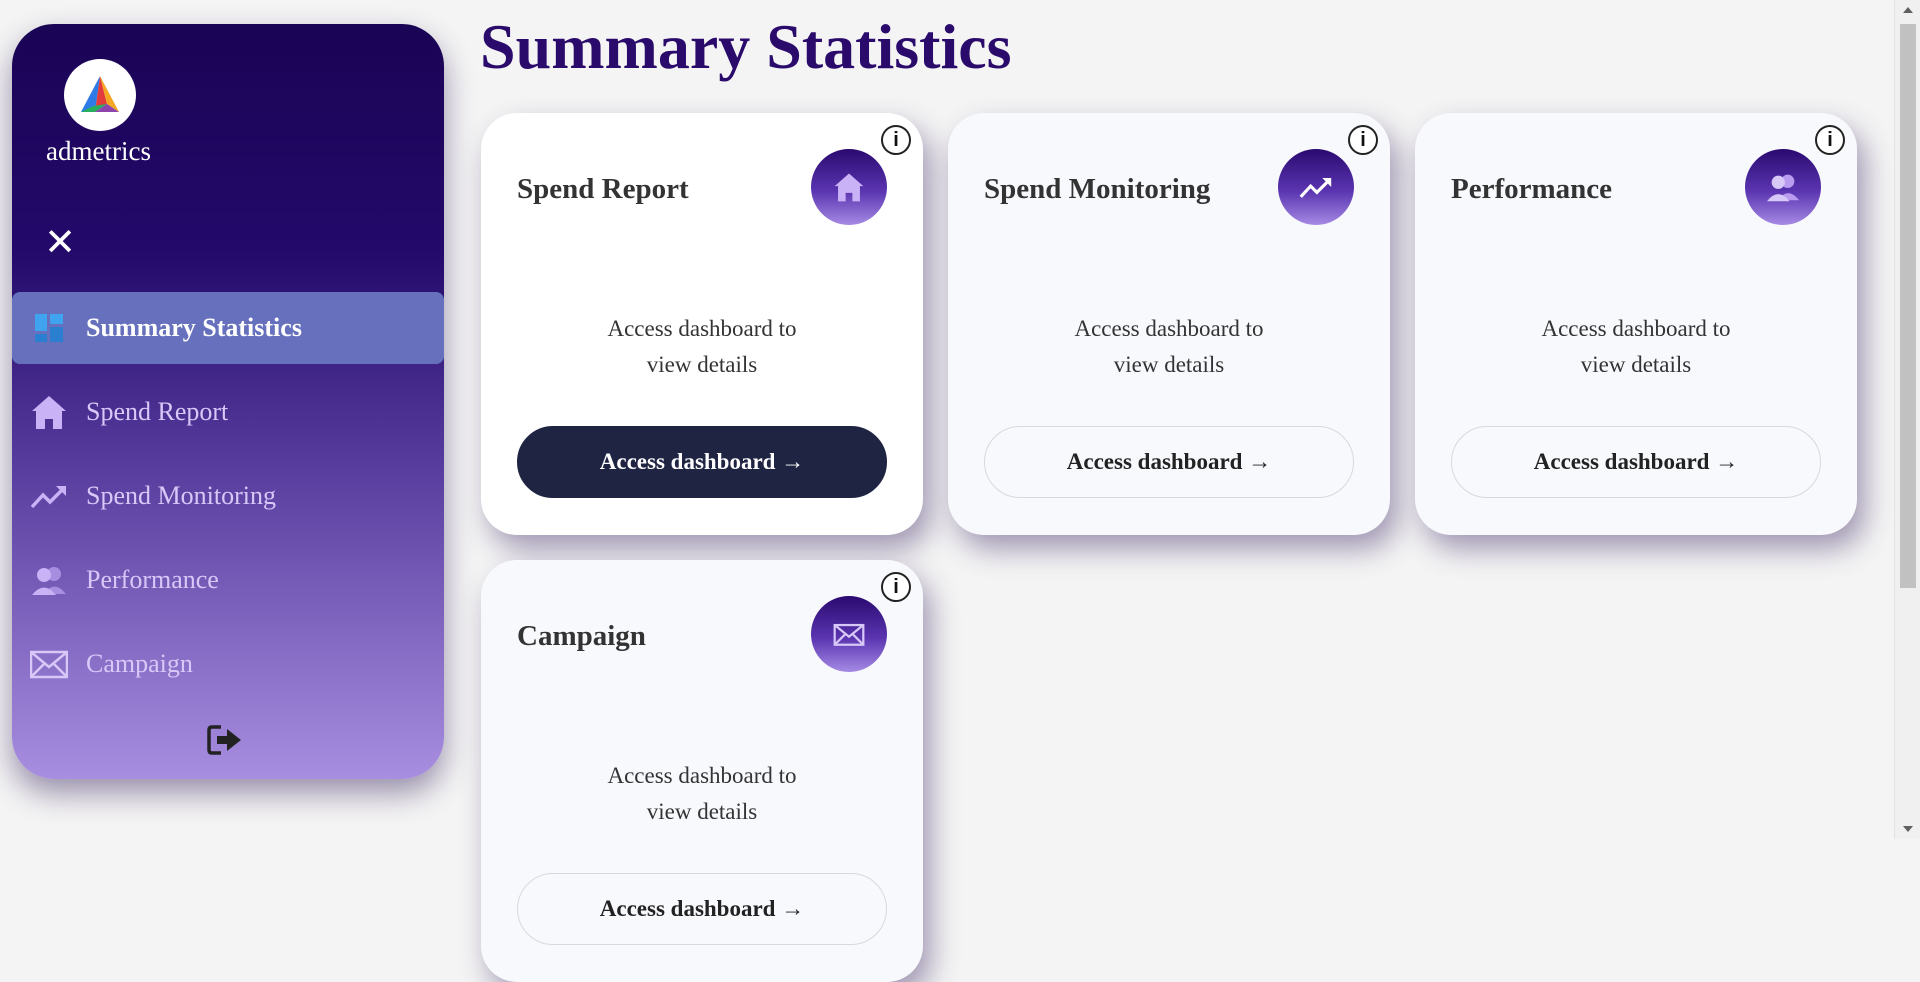 The width and height of the screenshot is (1920, 982). What do you see at coordinates (581, 636) in the screenshot?
I see `card-title: Campaign` at bounding box center [581, 636].